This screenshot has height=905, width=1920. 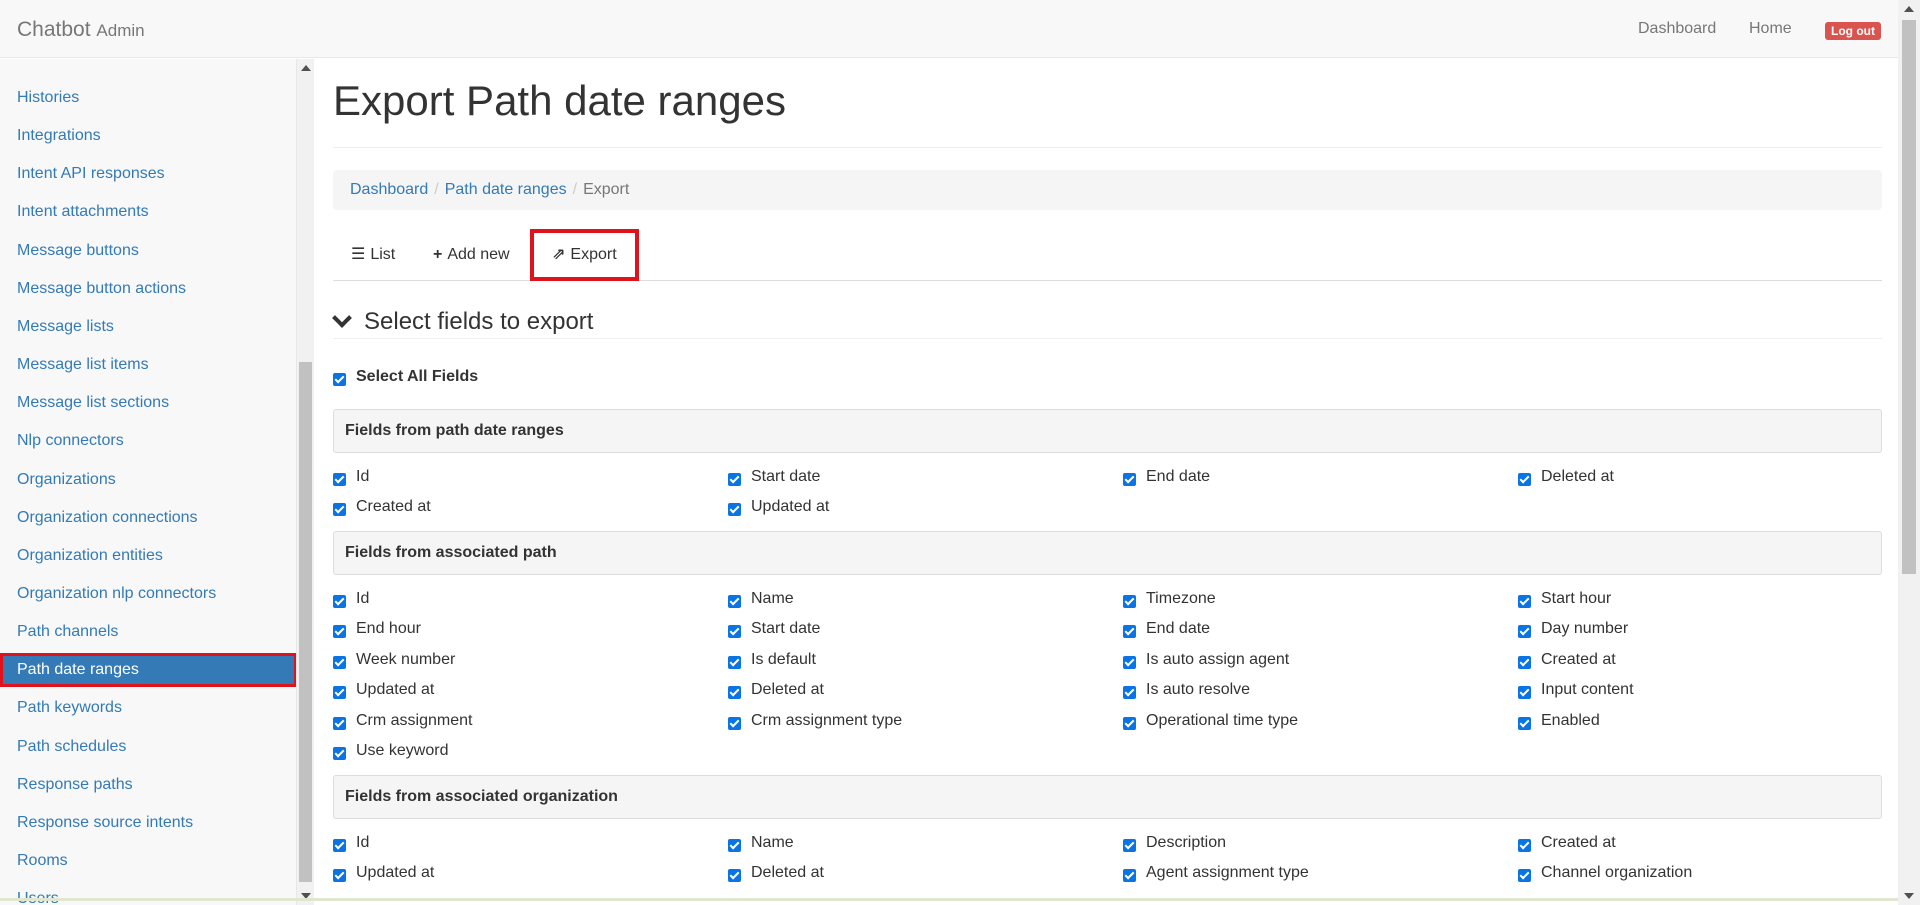 What do you see at coordinates (1107, 147) in the screenshot?
I see `title-divider` at bounding box center [1107, 147].